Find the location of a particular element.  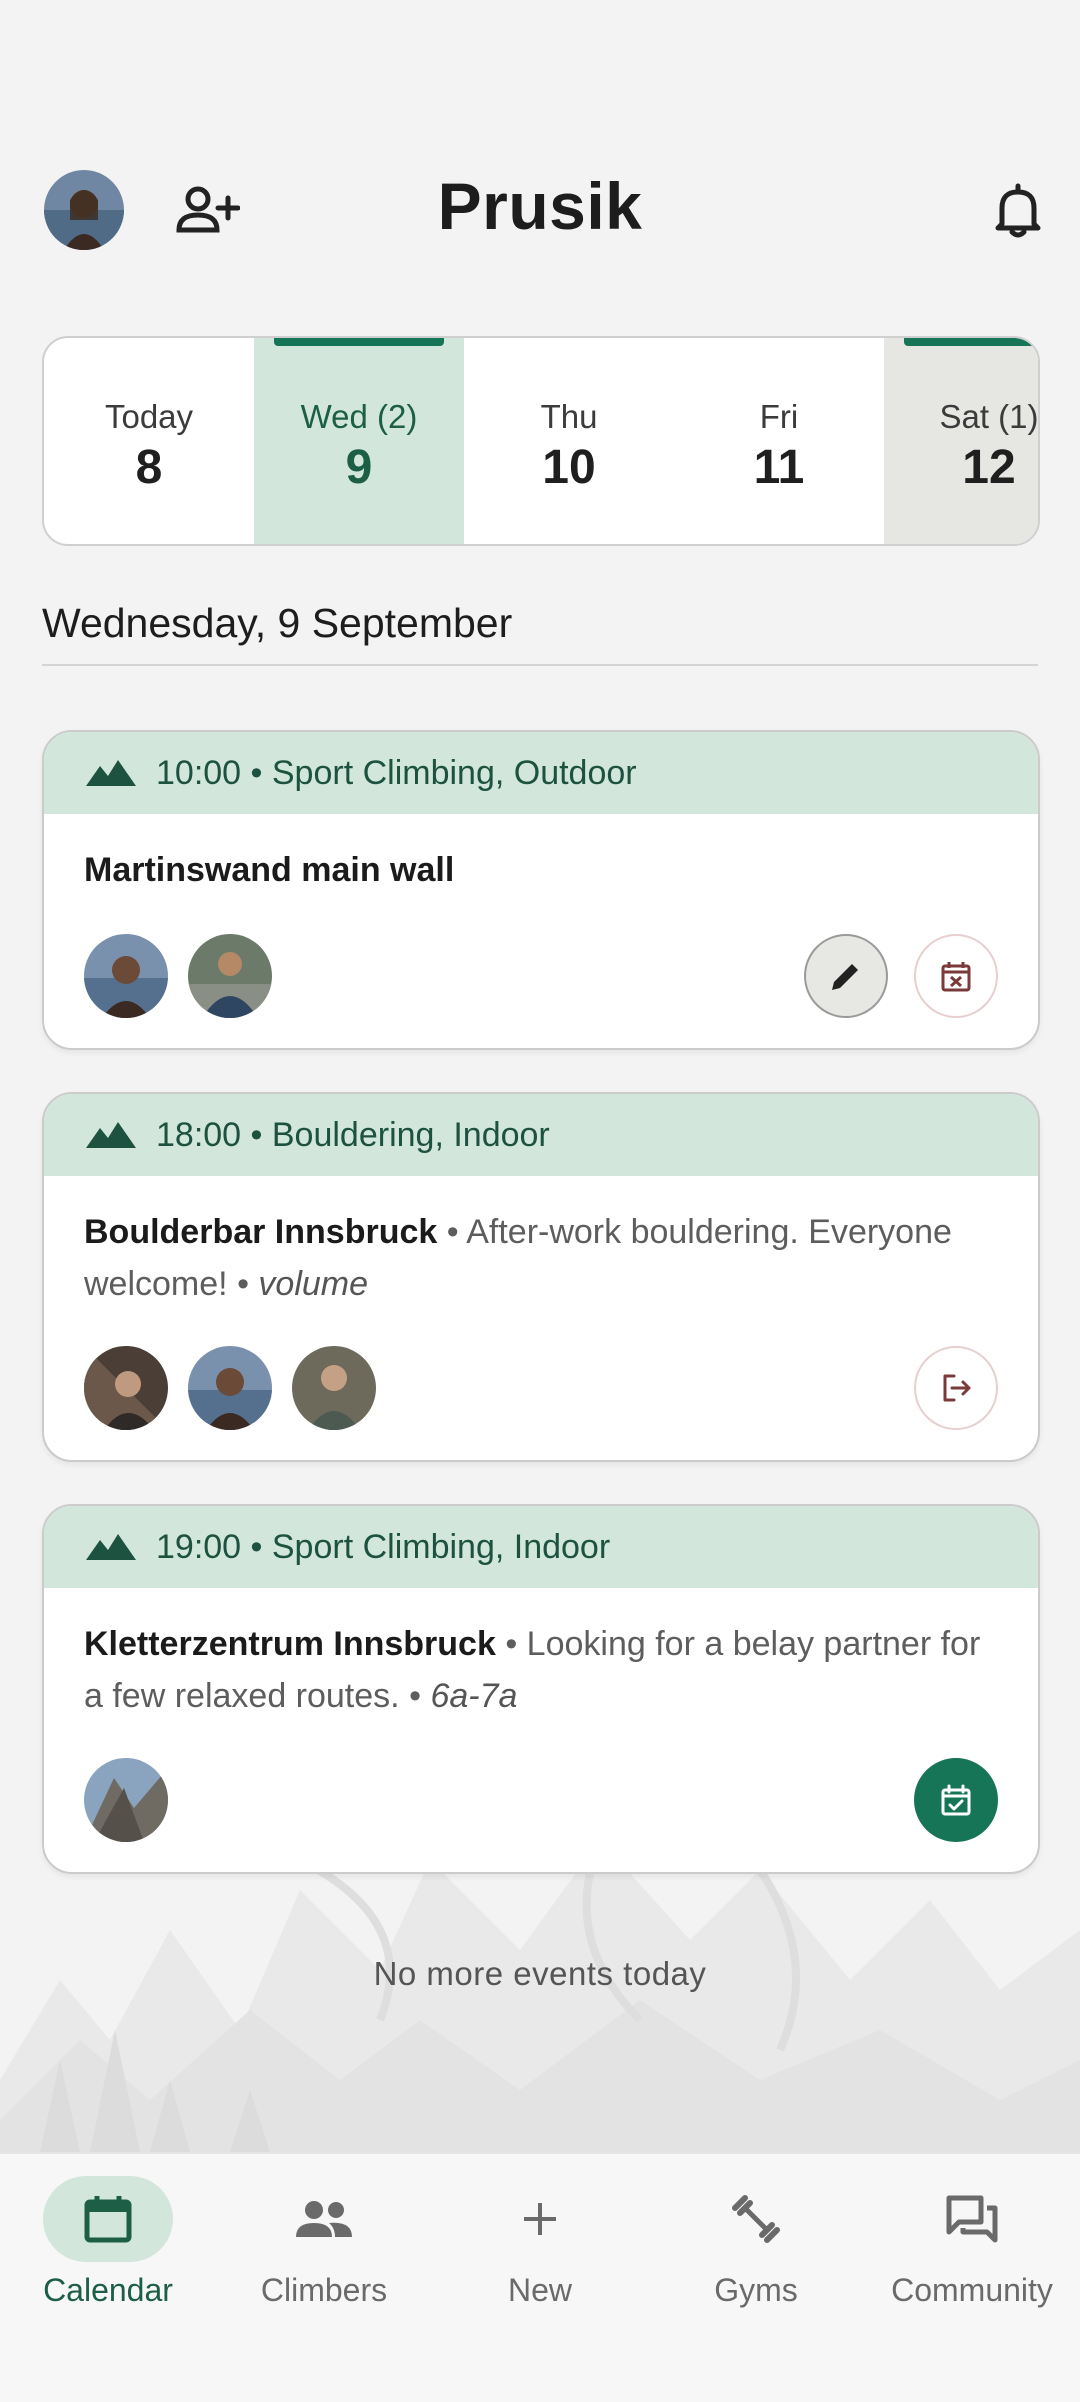

pencil-icon is located at coordinates (845, 977).